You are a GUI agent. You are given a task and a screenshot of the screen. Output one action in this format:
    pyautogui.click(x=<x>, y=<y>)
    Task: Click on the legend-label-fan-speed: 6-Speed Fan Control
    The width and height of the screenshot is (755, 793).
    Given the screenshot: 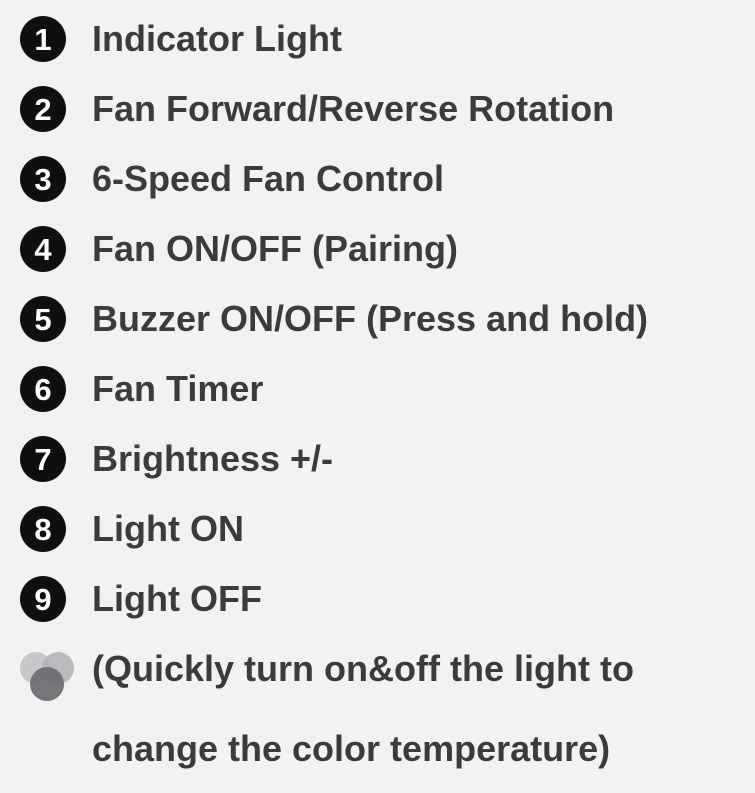 What is the action you would take?
    pyautogui.click(x=268, y=178)
    